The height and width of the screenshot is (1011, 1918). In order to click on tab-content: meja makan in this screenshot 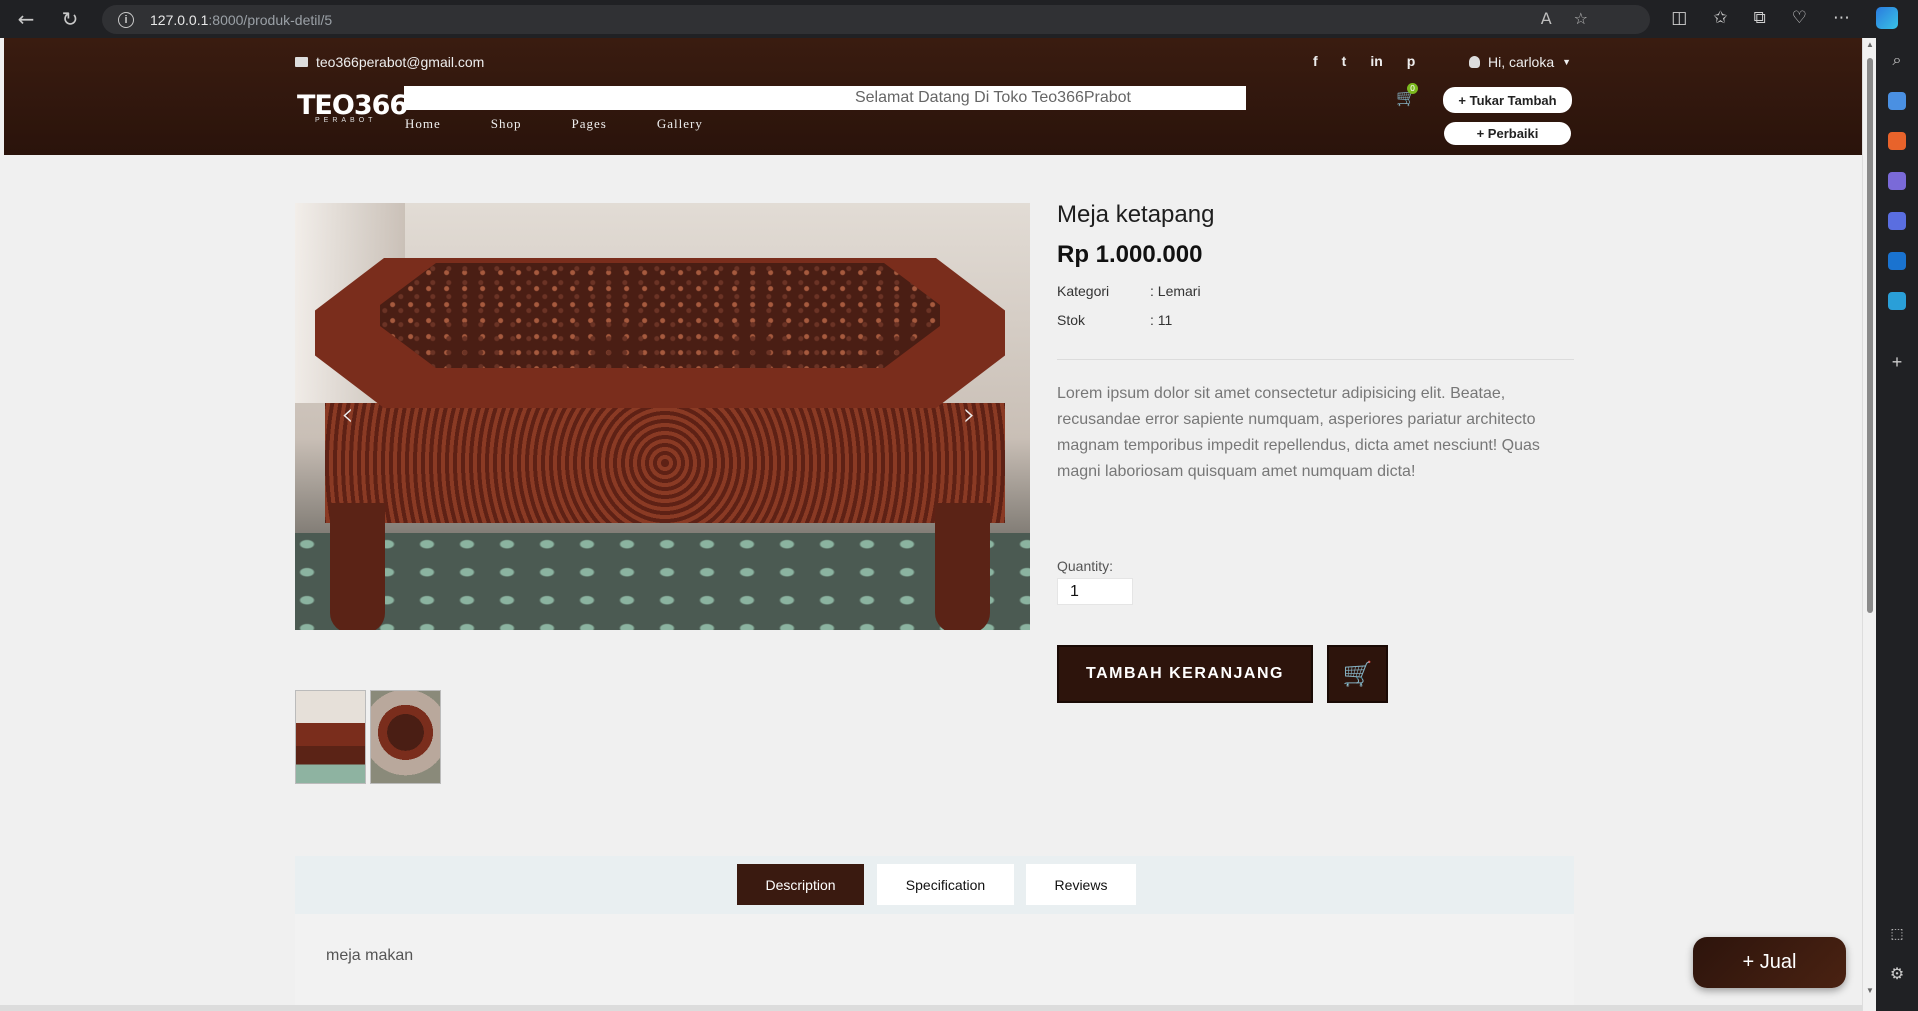, I will do `click(370, 955)`.